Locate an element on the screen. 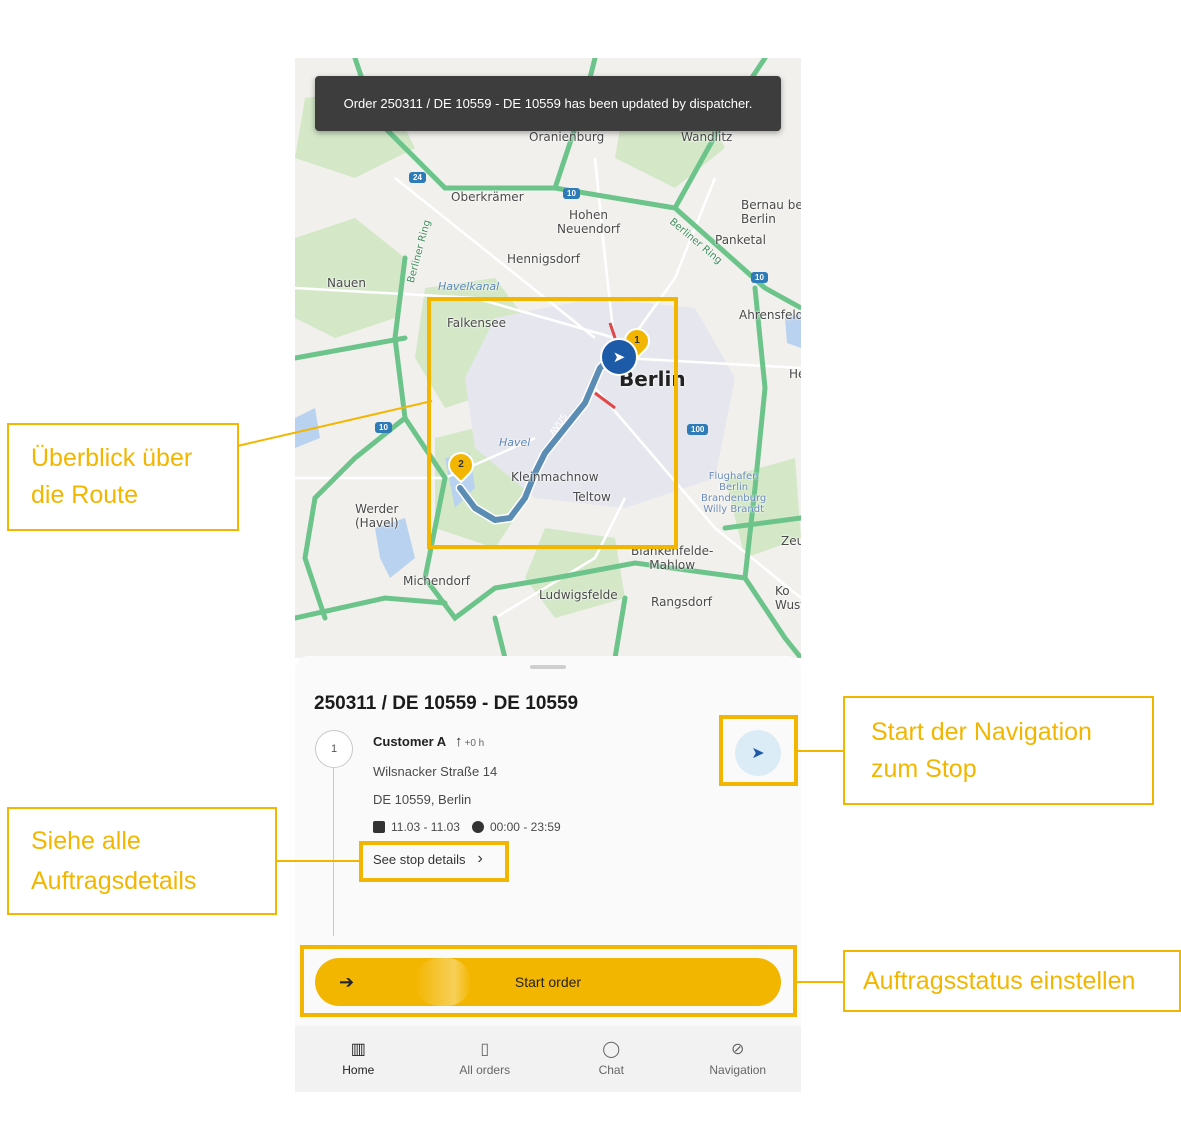 The height and width of the screenshot is (1125, 1181). eta-value: +0 h is located at coordinates (474, 743).